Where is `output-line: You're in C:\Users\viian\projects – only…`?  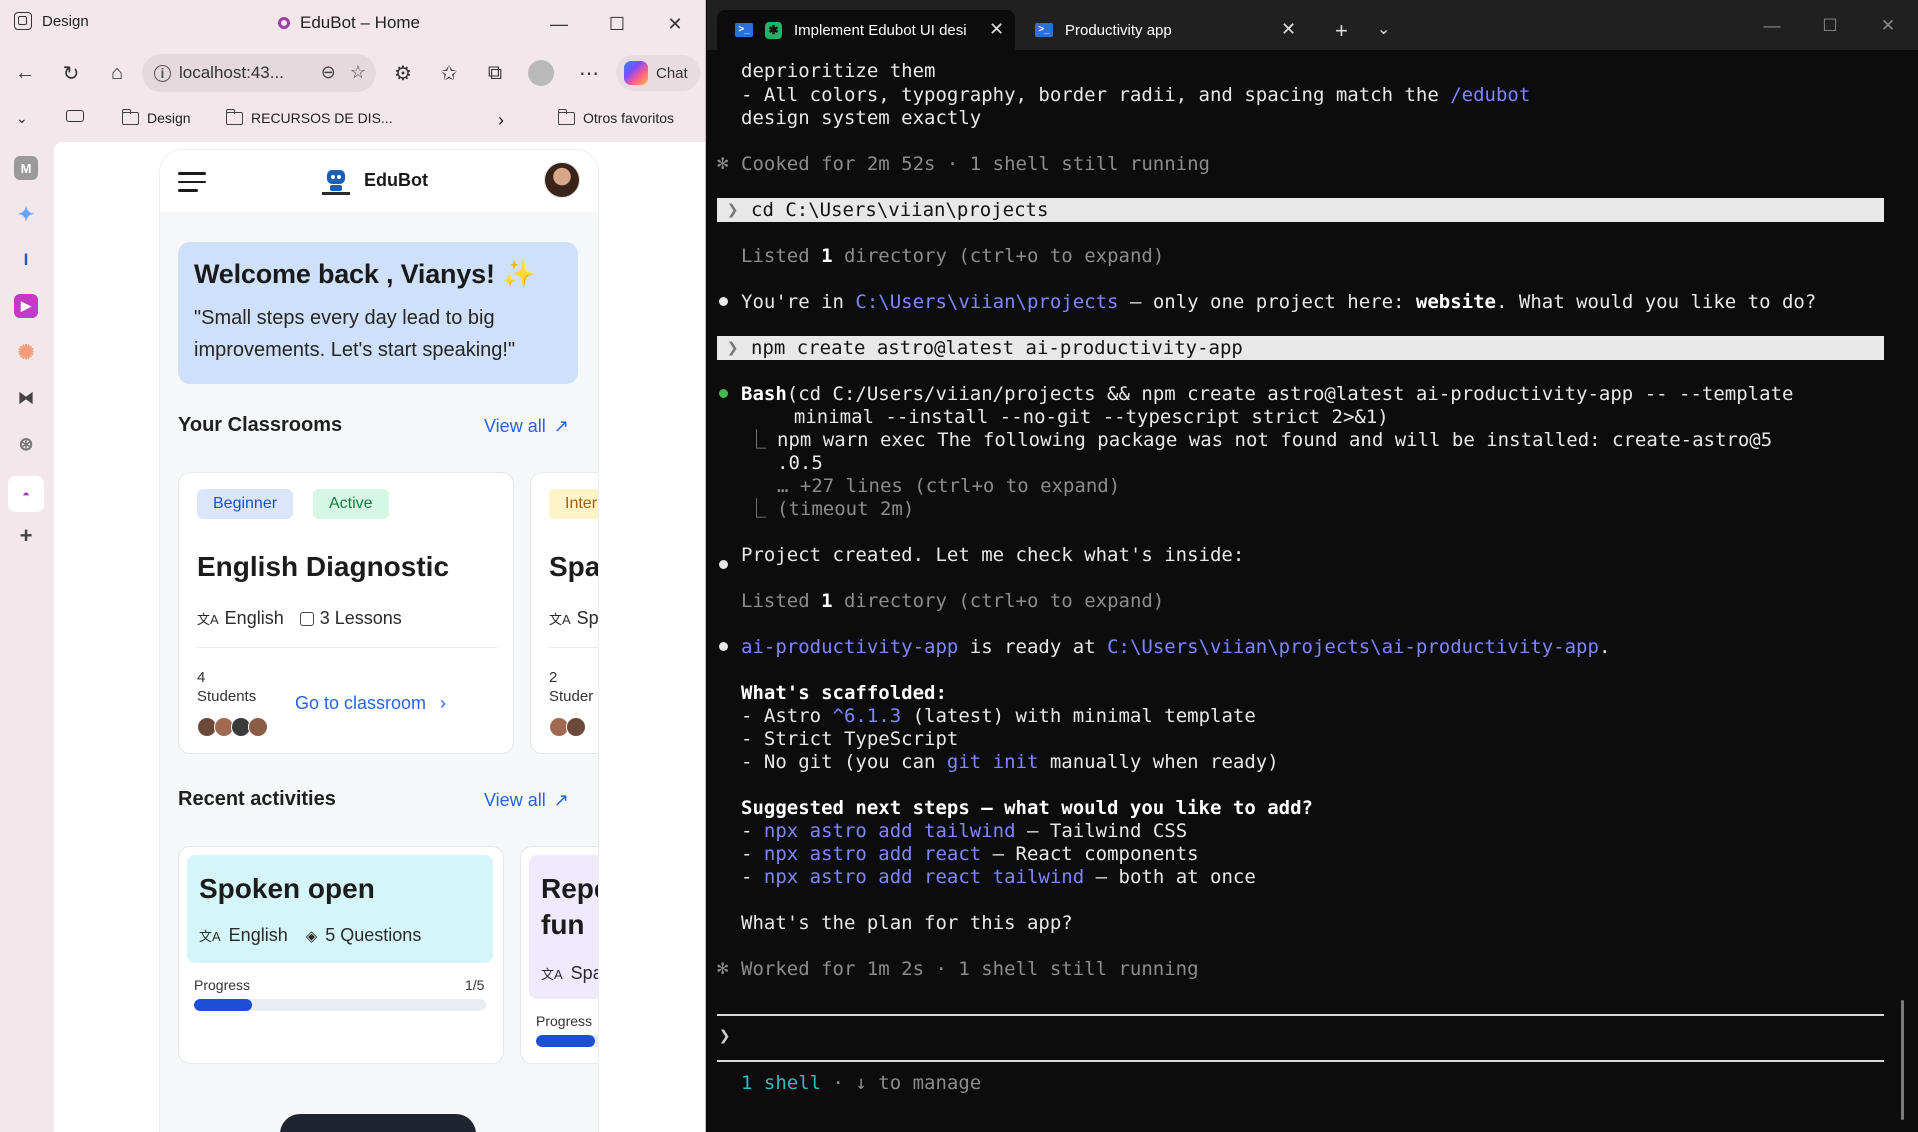 output-line: You're in C:\Users\viian\projects – only… is located at coordinates (1279, 302).